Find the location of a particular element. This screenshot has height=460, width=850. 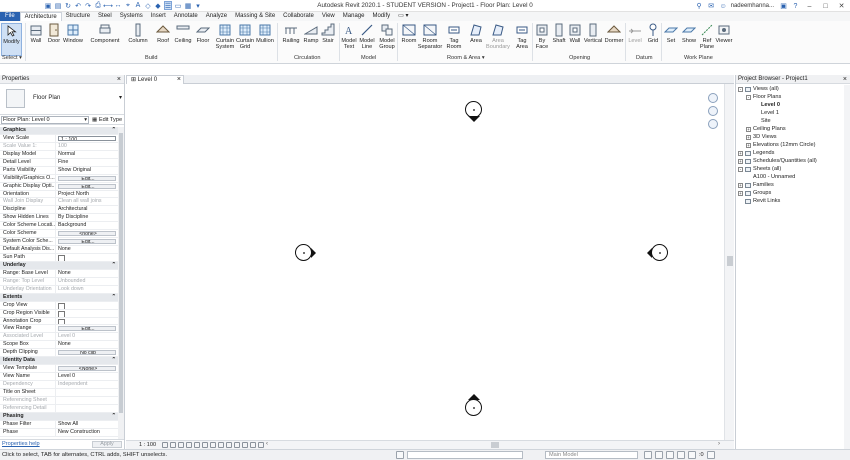

select-links-icon is located at coordinates (648, 455).